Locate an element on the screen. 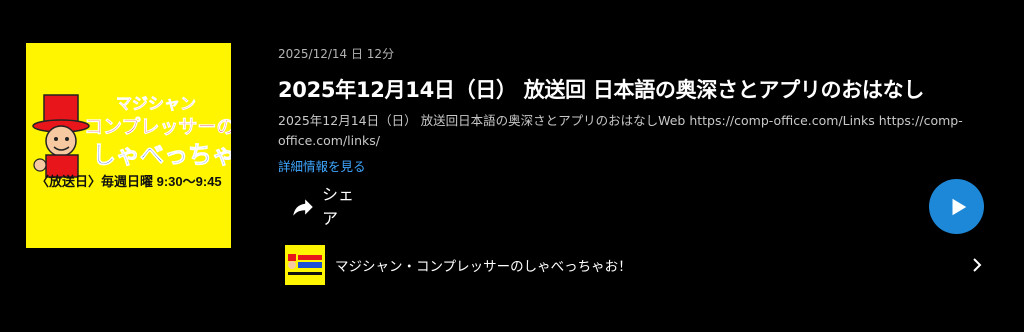  play-button is located at coordinates (956, 206).